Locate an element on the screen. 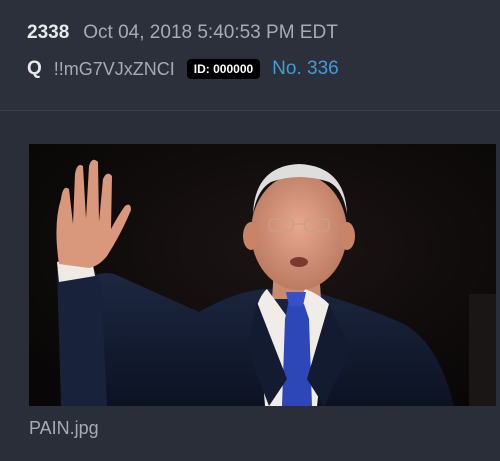 This screenshot has height=461, width=500. id-badge: ID: 000000 is located at coordinates (223, 69).